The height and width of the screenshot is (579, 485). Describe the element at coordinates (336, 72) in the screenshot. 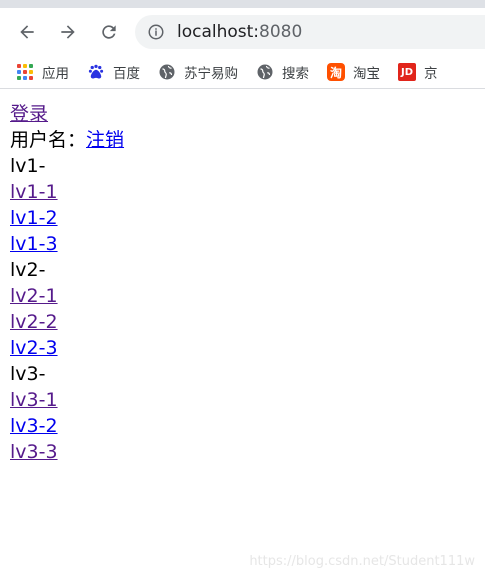

I see `taobao-icon: 淘` at that location.